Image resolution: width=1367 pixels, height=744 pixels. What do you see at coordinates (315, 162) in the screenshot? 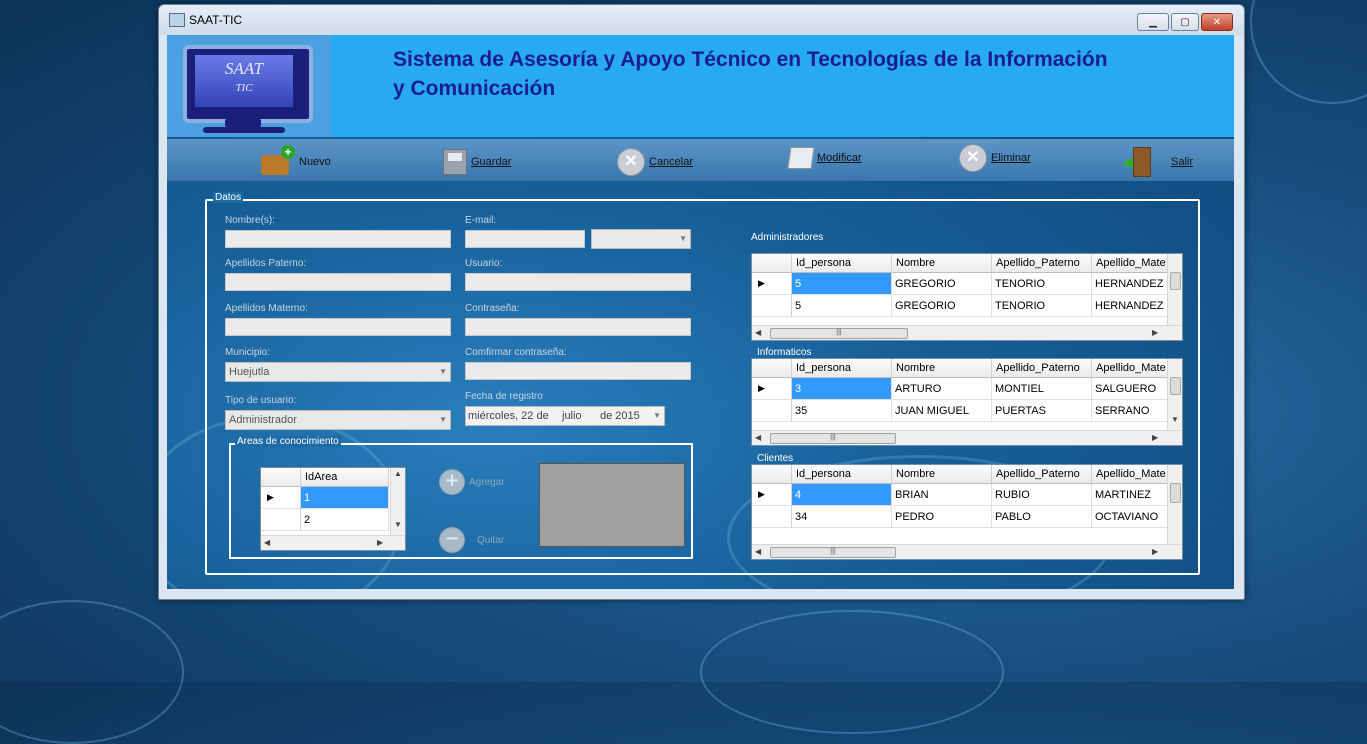
I see `new-label: Nuevo` at bounding box center [315, 162].